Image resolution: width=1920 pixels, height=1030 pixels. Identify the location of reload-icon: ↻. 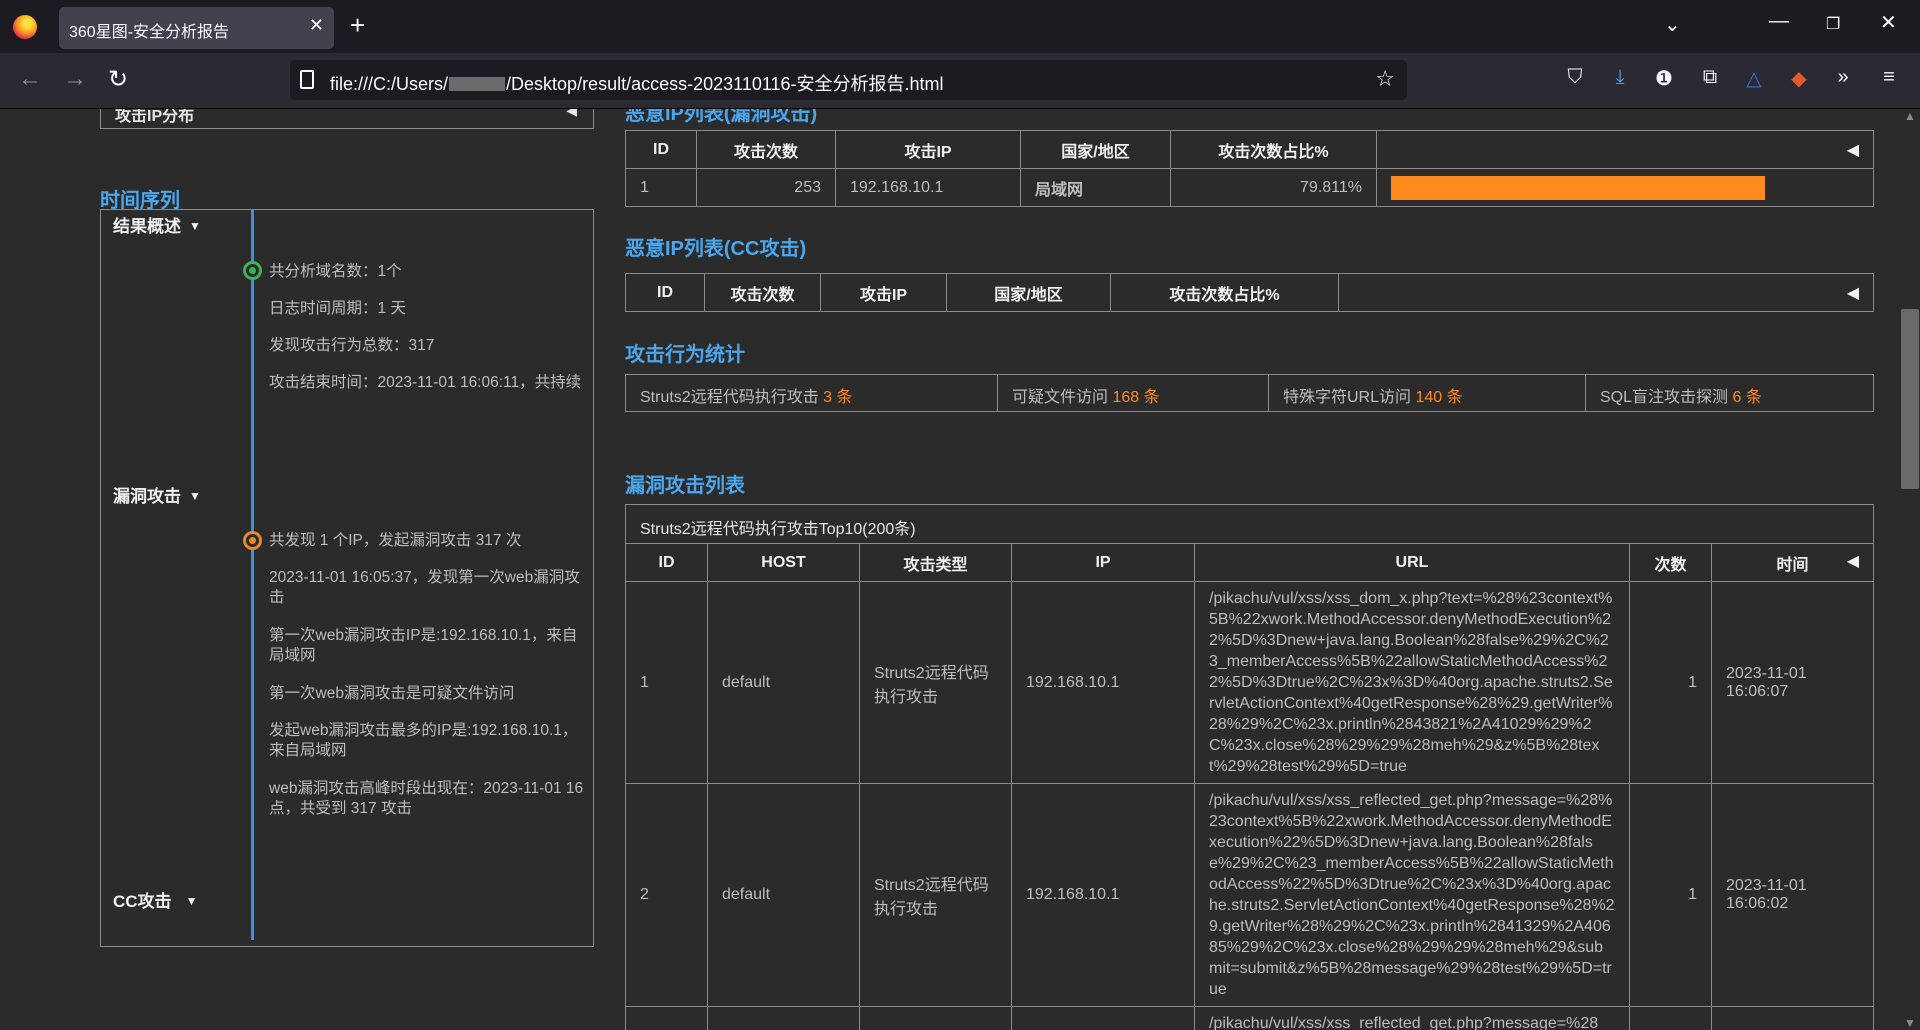
(118, 79).